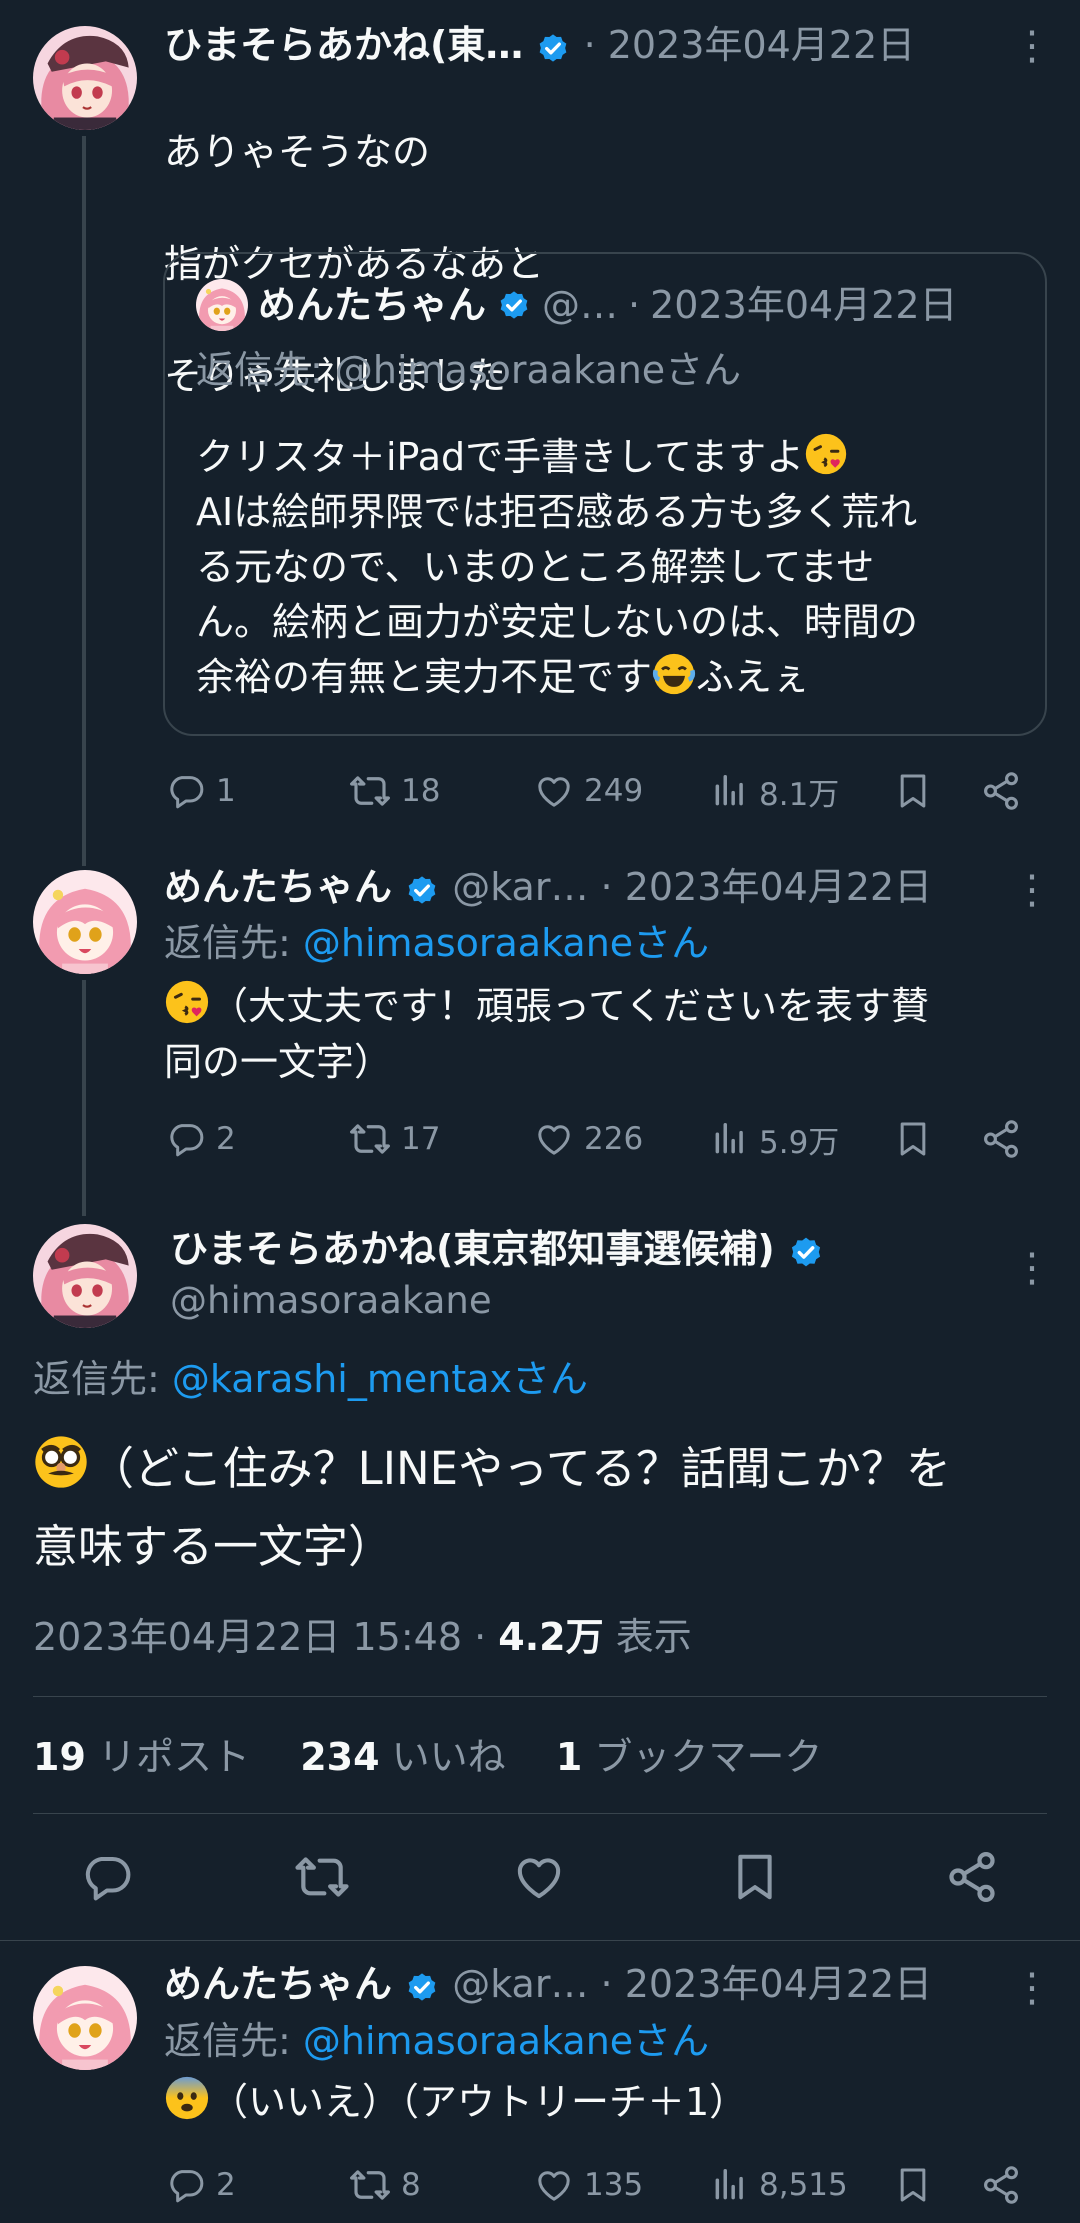  What do you see at coordinates (708, 1757) in the screenshot?
I see `bookmarks-label: ブックマーク` at bounding box center [708, 1757].